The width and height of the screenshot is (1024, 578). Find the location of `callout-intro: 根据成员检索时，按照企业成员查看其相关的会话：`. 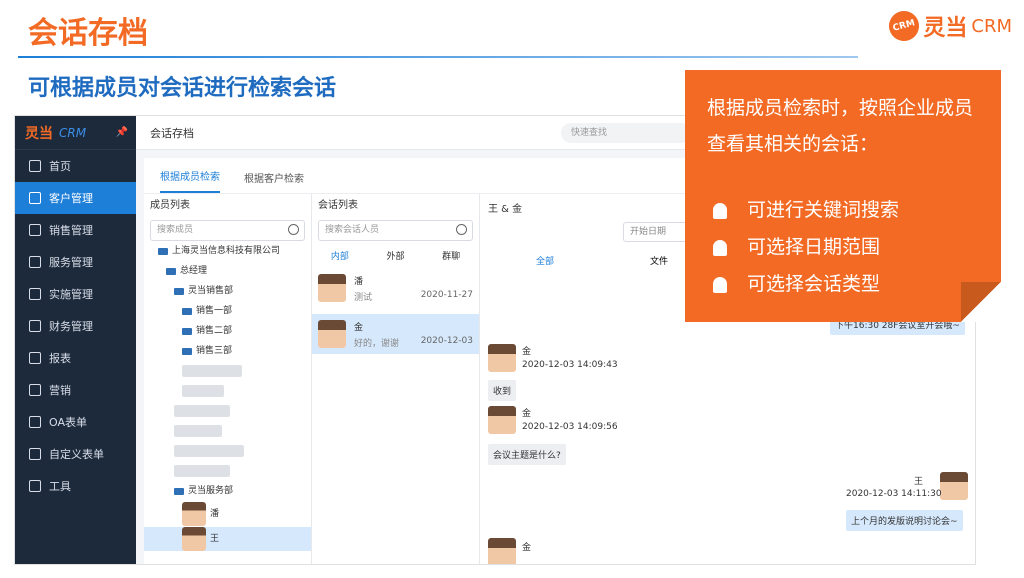

callout-intro: 根据成员检索时，按照企业成员查看其相关的会话： is located at coordinates (840, 126).